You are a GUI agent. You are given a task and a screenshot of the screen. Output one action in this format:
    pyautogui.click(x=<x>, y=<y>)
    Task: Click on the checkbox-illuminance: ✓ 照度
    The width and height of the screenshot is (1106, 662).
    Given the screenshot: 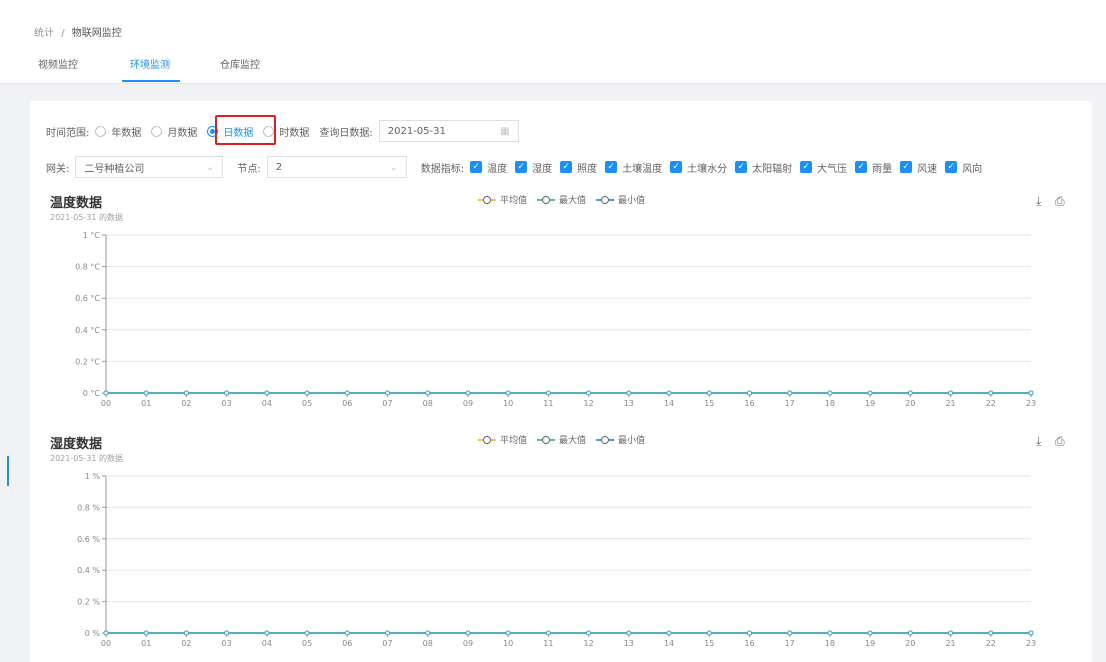 What is the action you would take?
    pyautogui.click(x=578, y=167)
    